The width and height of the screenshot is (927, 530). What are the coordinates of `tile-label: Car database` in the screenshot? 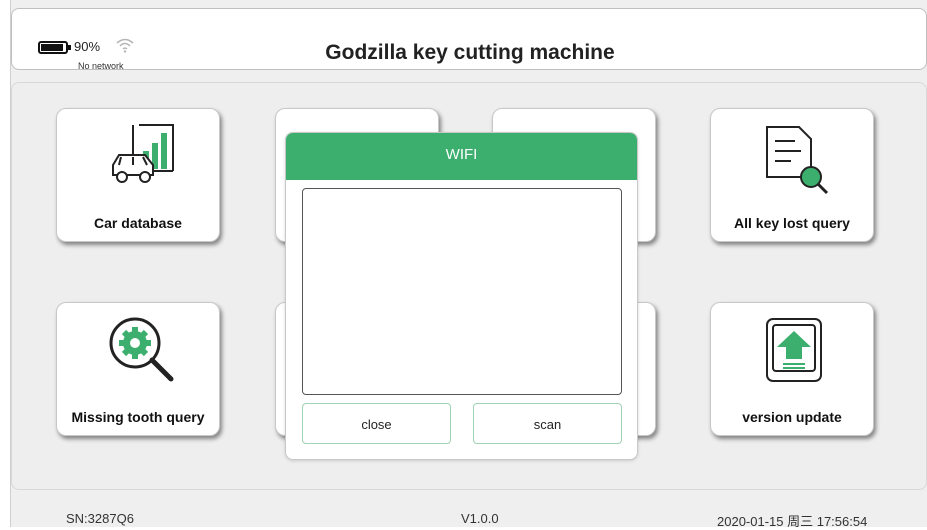 It's located at (138, 223).